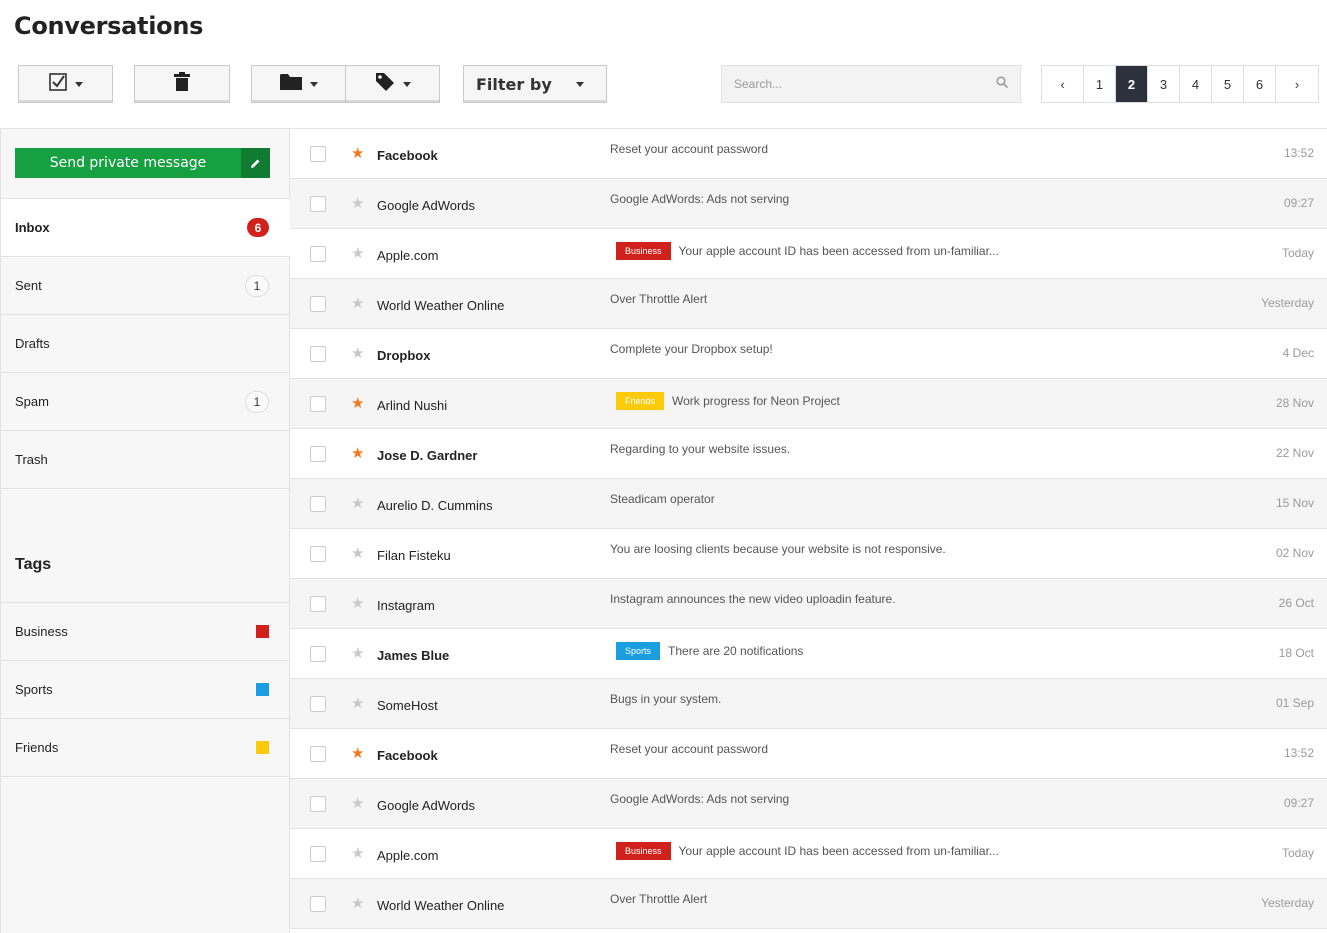 Image resolution: width=1327 pixels, height=933 pixels. I want to click on search-icon, so click(1002, 84).